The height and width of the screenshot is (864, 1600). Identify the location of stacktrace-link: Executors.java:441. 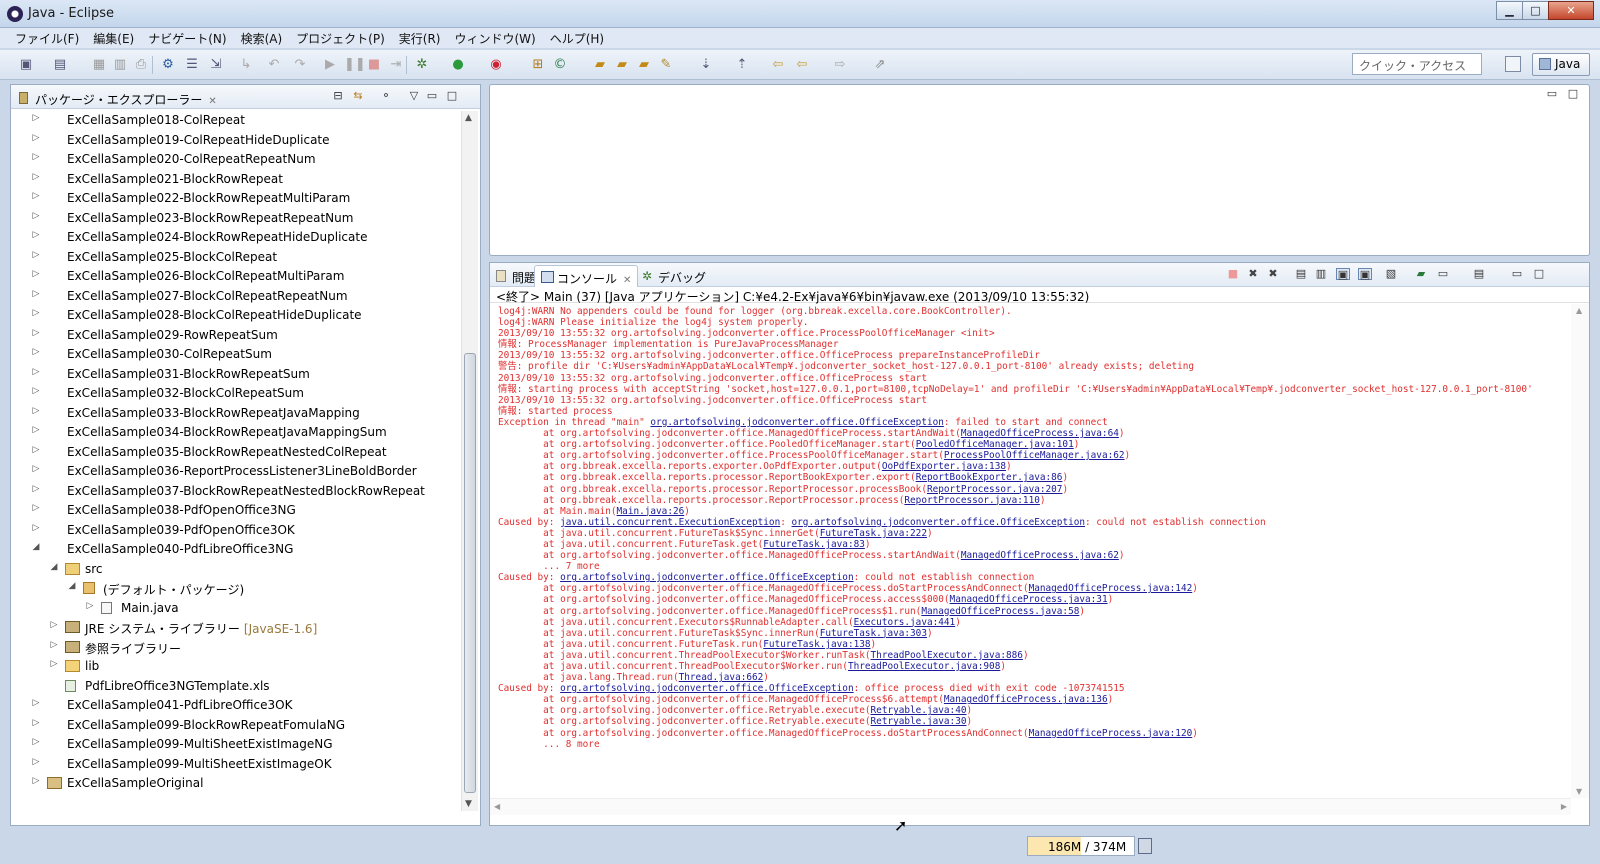
(905, 622).